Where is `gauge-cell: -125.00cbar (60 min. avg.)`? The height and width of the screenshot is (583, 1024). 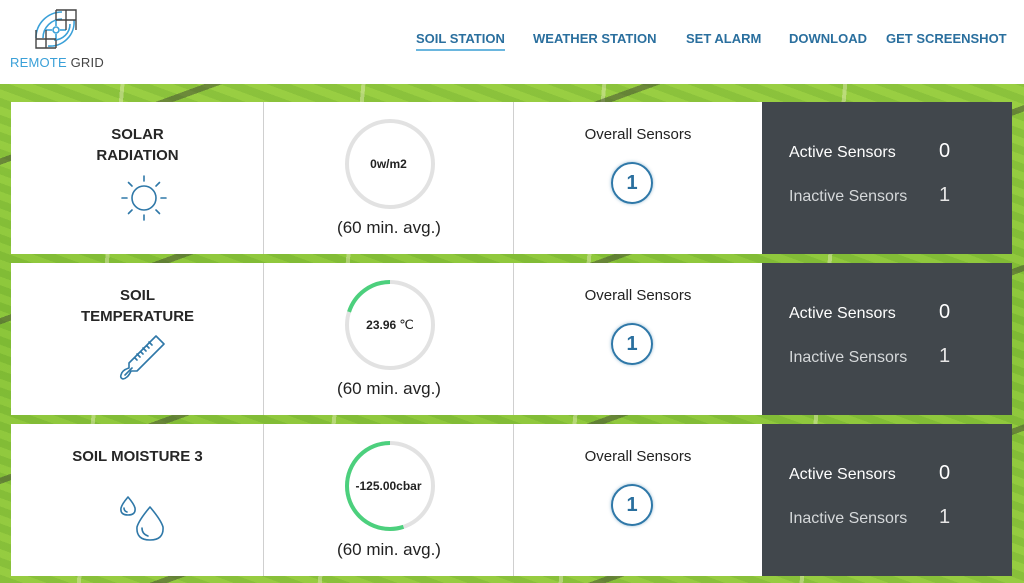
gauge-cell: -125.00cbar (60 min. avg.) is located at coordinates (389, 500).